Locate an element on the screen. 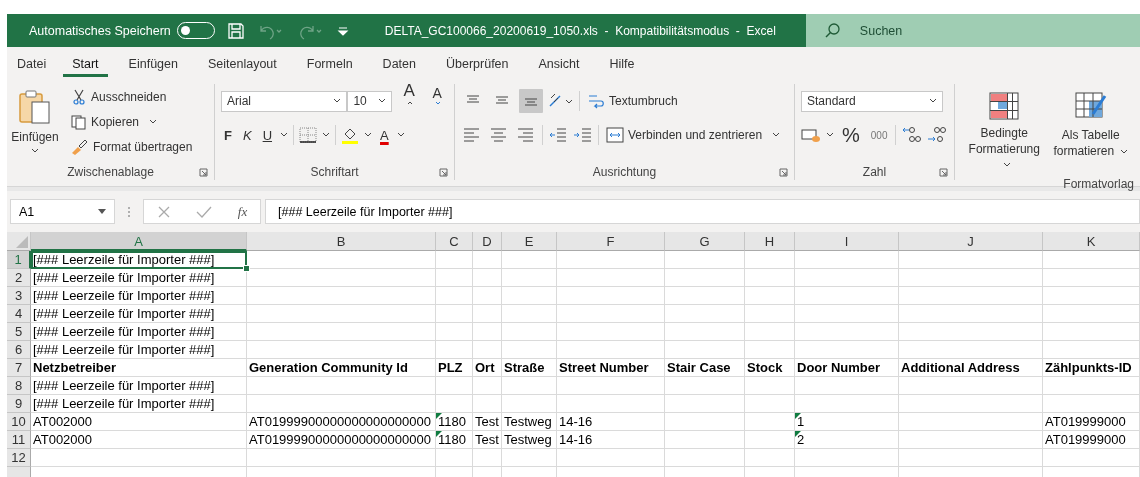  currency-format-icon is located at coordinates (811, 135).